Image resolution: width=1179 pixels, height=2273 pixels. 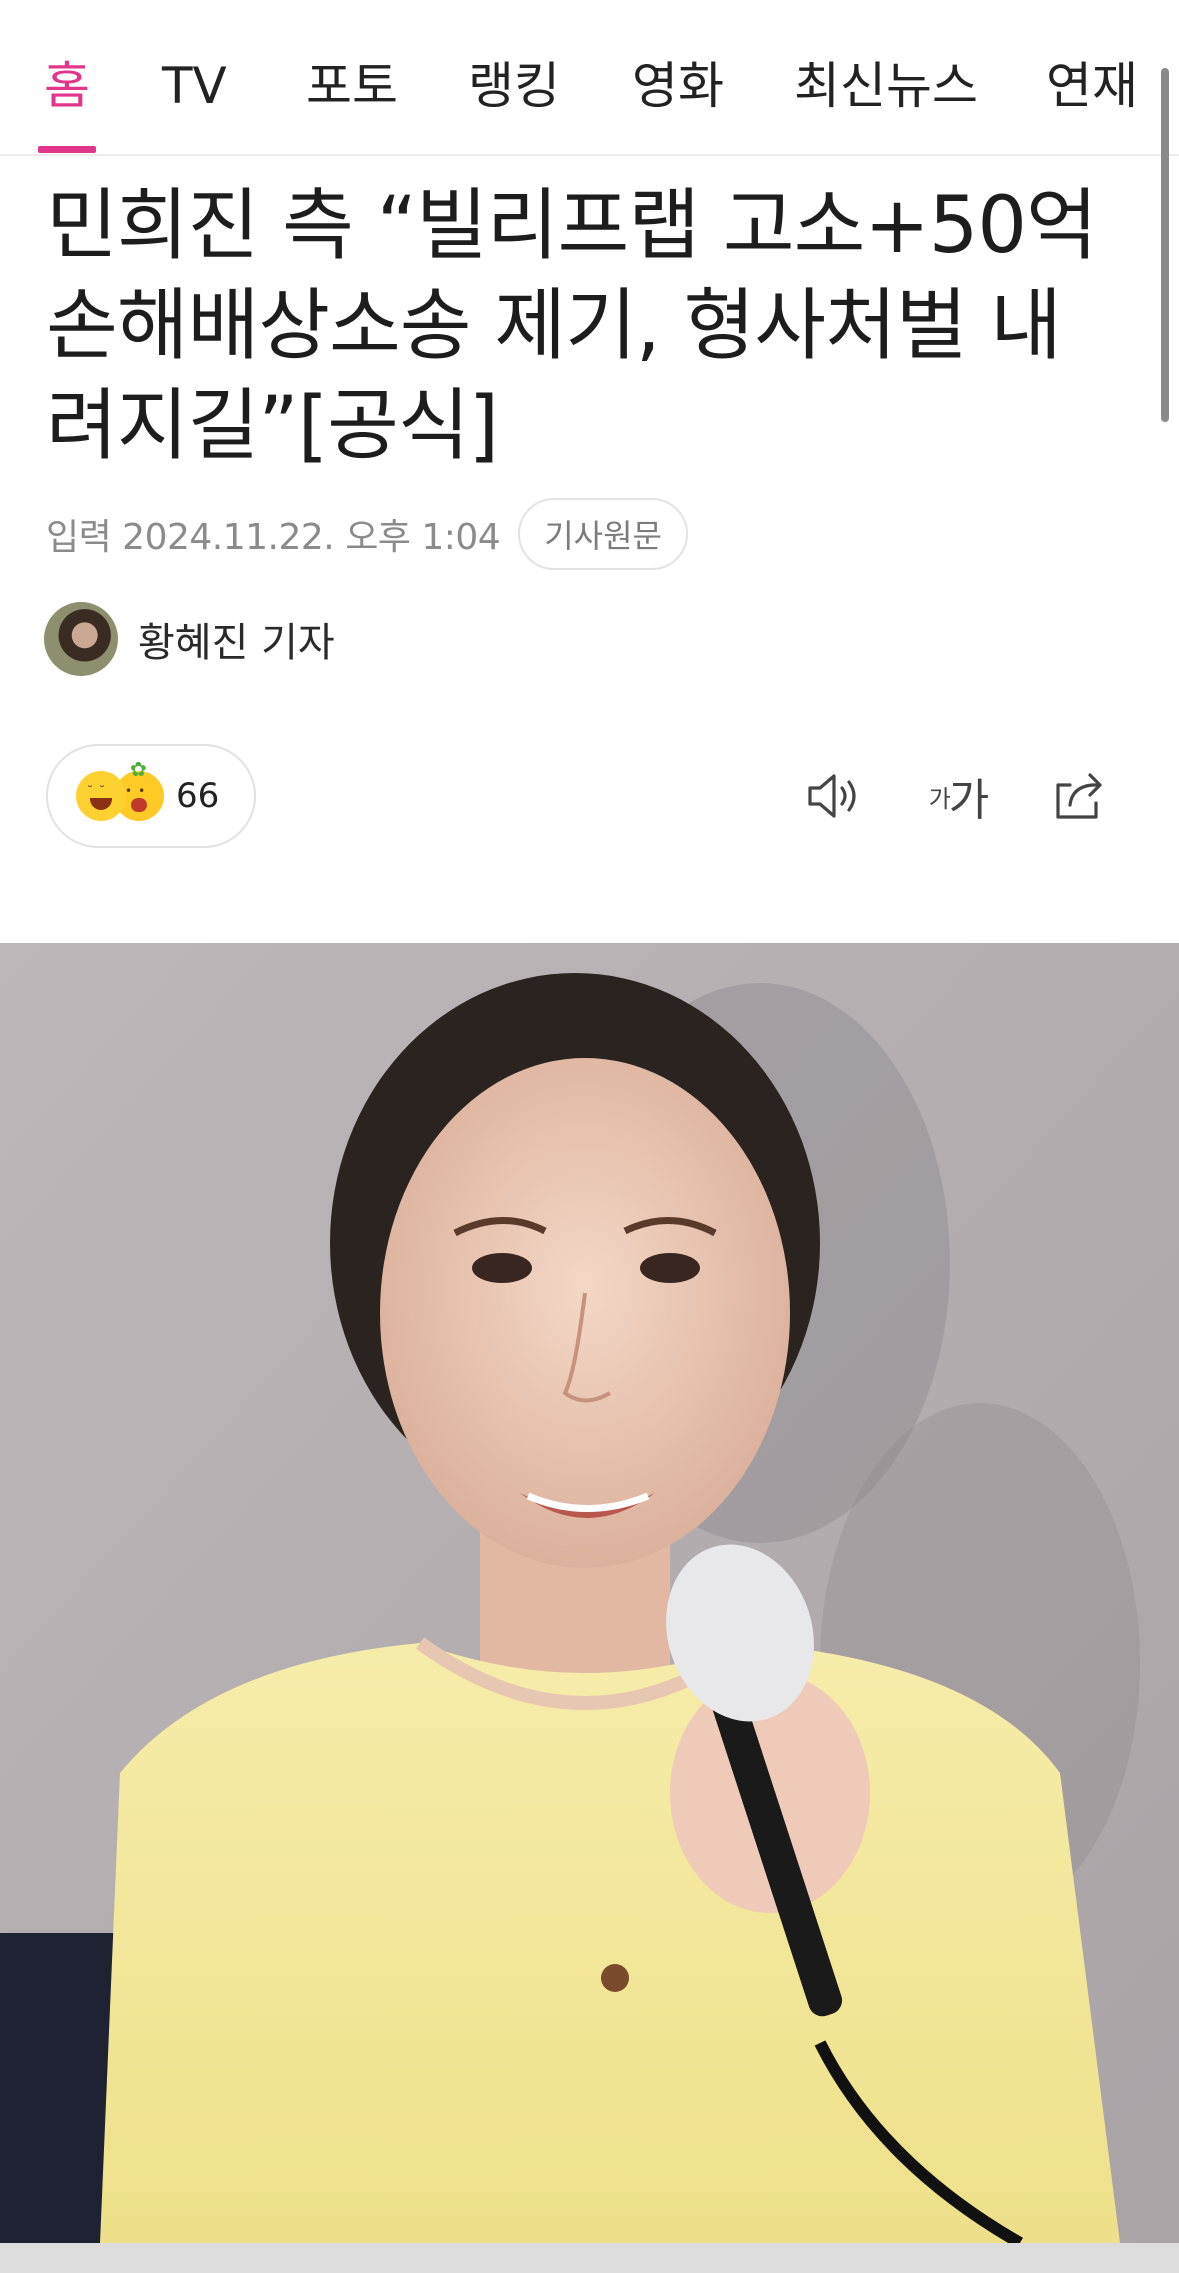 What do you see at coordinates (194, 86) in the screenshot?
I see `tab-tv: TV` at bounding box center [194, 86].